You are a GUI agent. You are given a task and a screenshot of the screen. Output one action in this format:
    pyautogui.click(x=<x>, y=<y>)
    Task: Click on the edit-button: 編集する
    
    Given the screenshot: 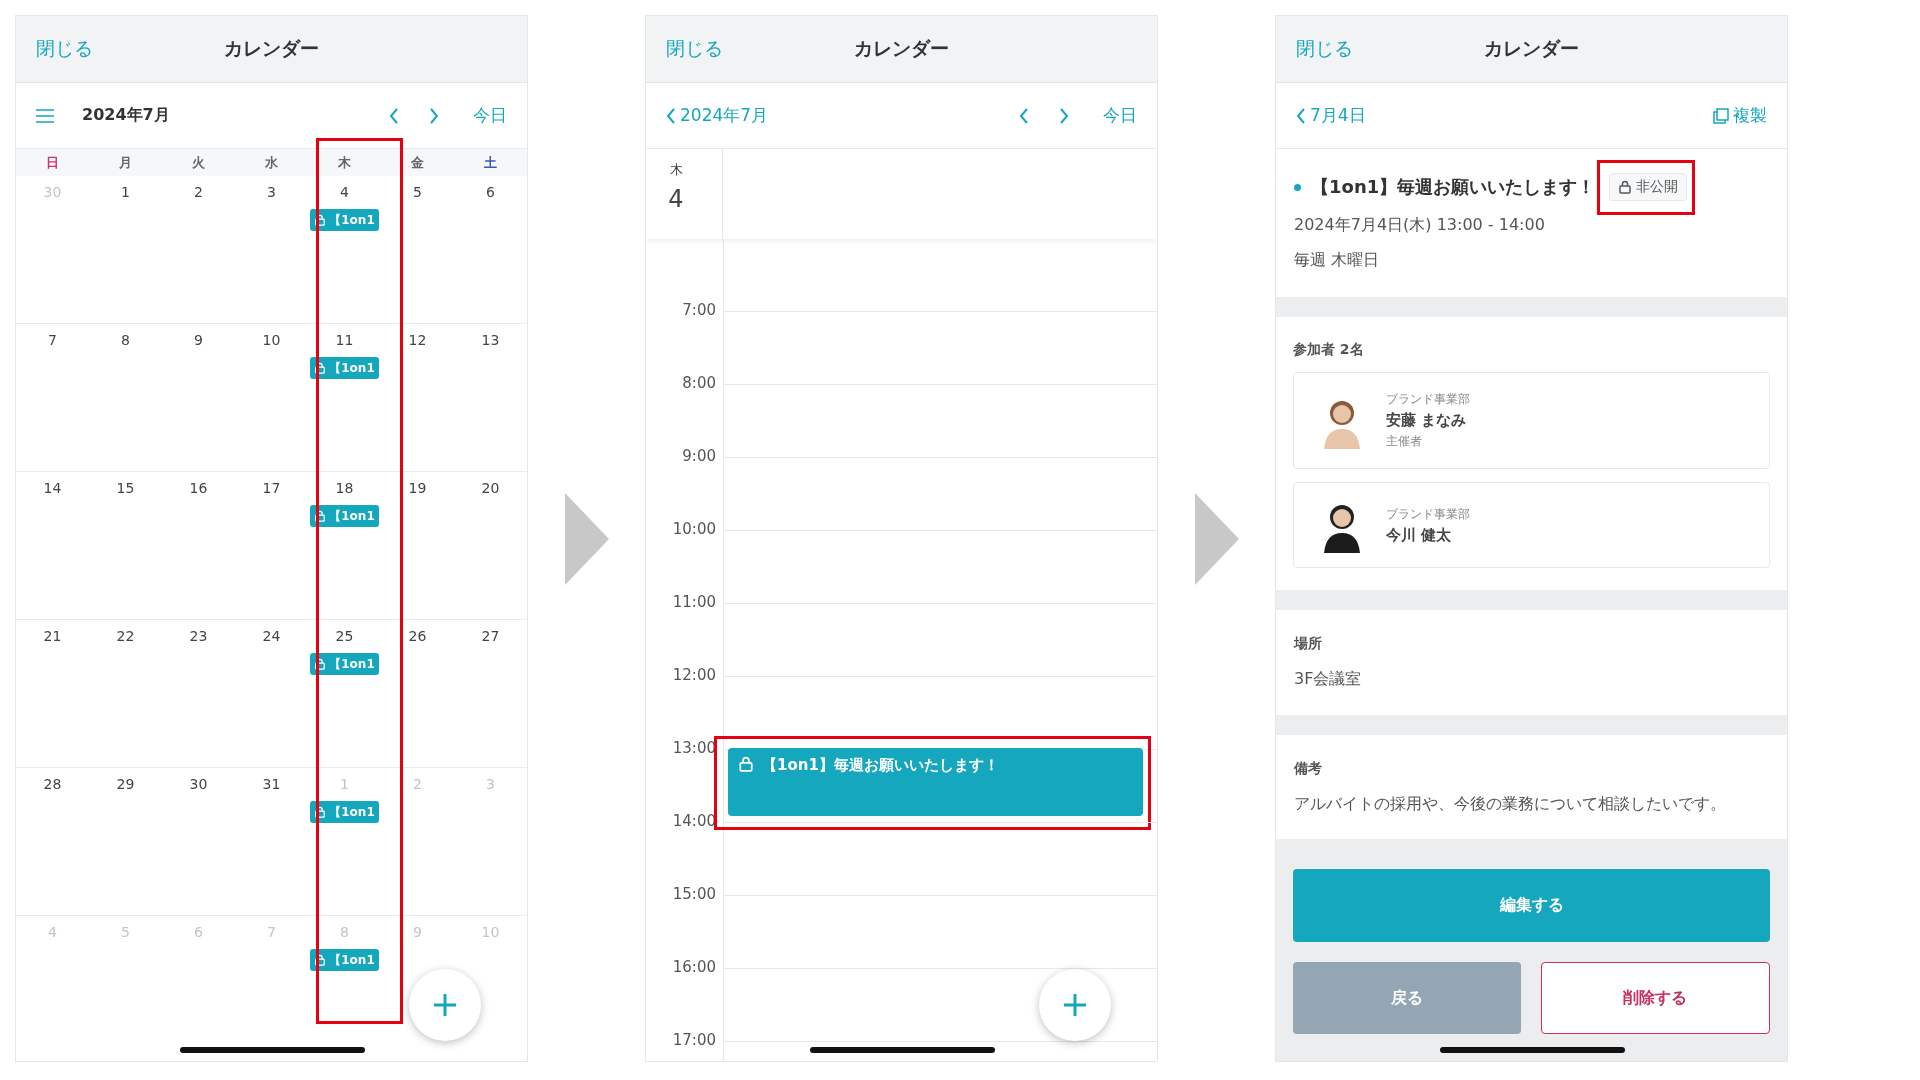 What is the action you would take?
    pyautogui.click(x=1531, y=905)
    